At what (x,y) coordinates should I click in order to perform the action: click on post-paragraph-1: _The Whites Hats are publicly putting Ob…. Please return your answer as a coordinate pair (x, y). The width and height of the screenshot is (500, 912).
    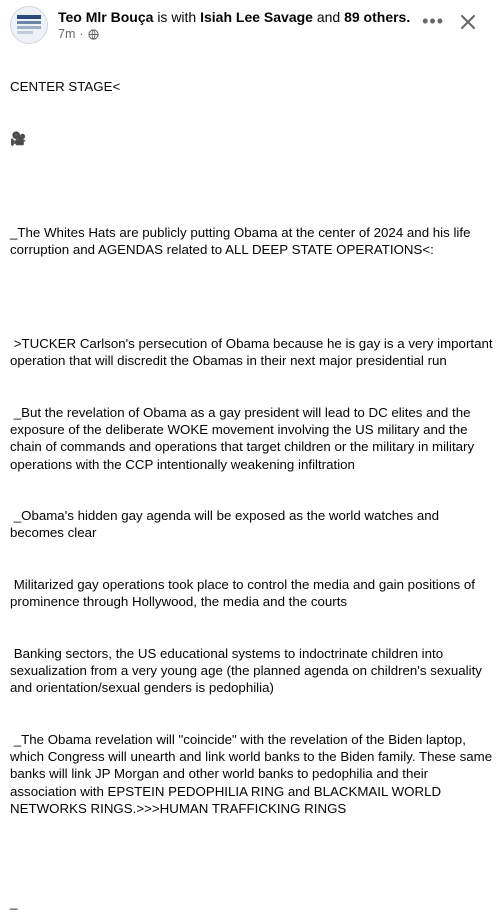
    Looking at the image, I should click on (242, 241).